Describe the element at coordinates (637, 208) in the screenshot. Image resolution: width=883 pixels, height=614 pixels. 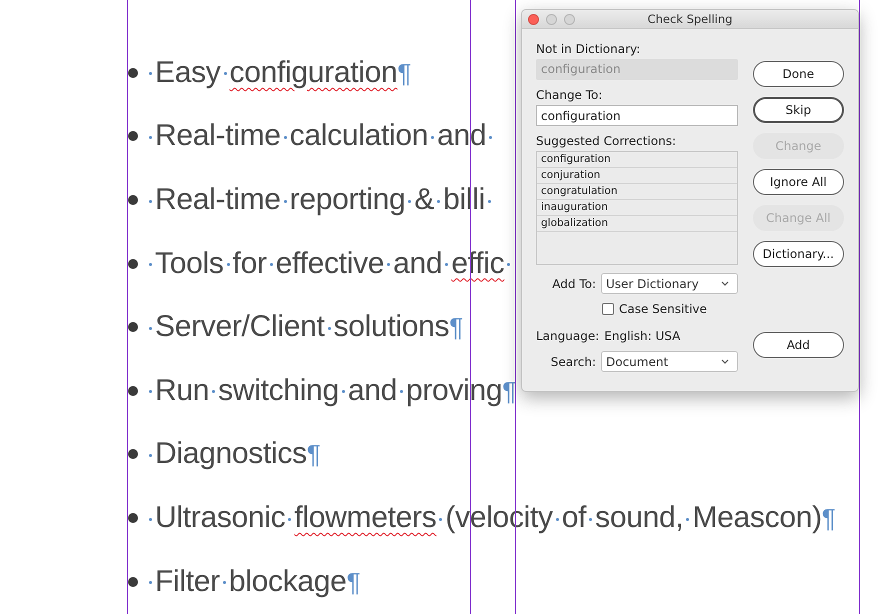
I see `suggestion-item: inauguration` at that location.